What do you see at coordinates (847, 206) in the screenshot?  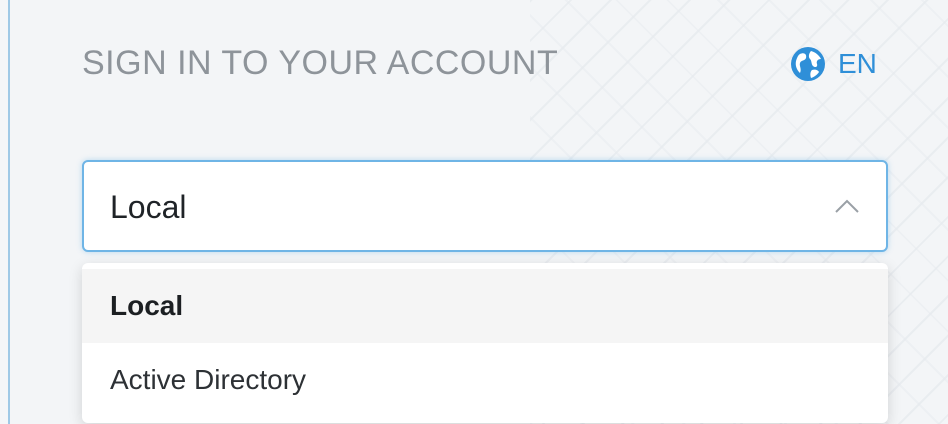 I see `chevron-up-icon` at bounding box center [847, 206].